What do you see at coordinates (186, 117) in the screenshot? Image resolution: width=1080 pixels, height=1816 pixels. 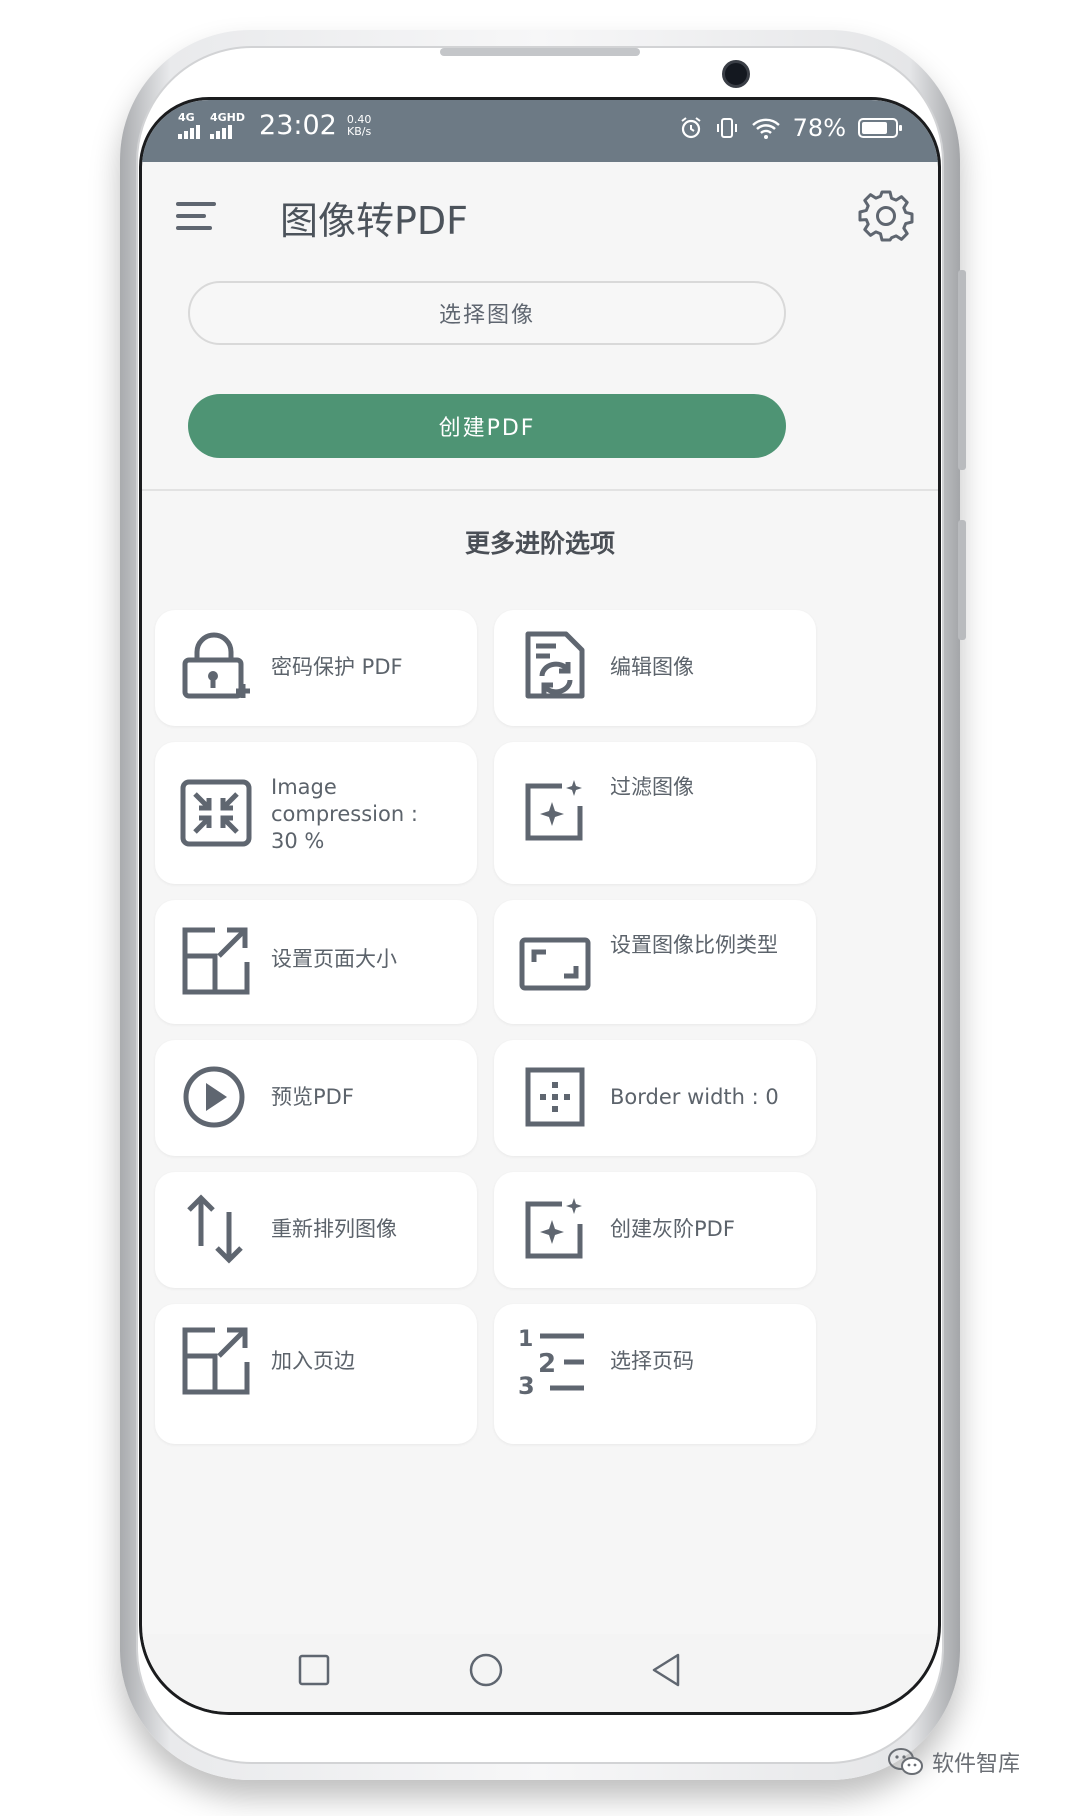 I see `network-type-1: 4G` at bounding box center [186, 117].